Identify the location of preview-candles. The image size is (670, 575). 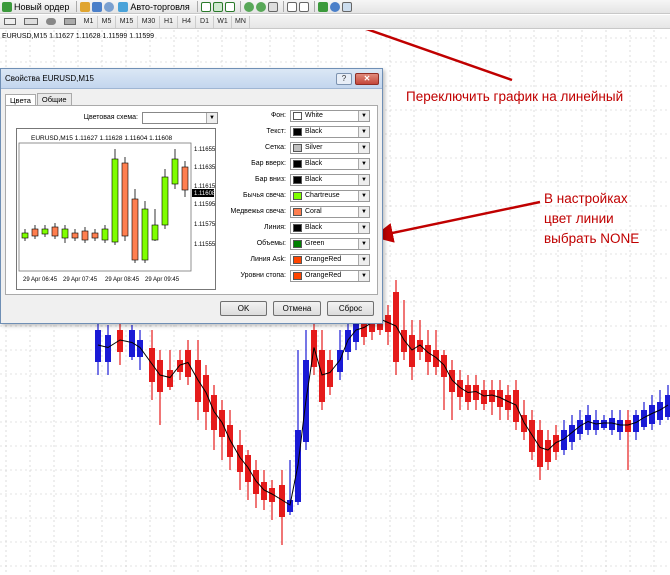
(105, 206).